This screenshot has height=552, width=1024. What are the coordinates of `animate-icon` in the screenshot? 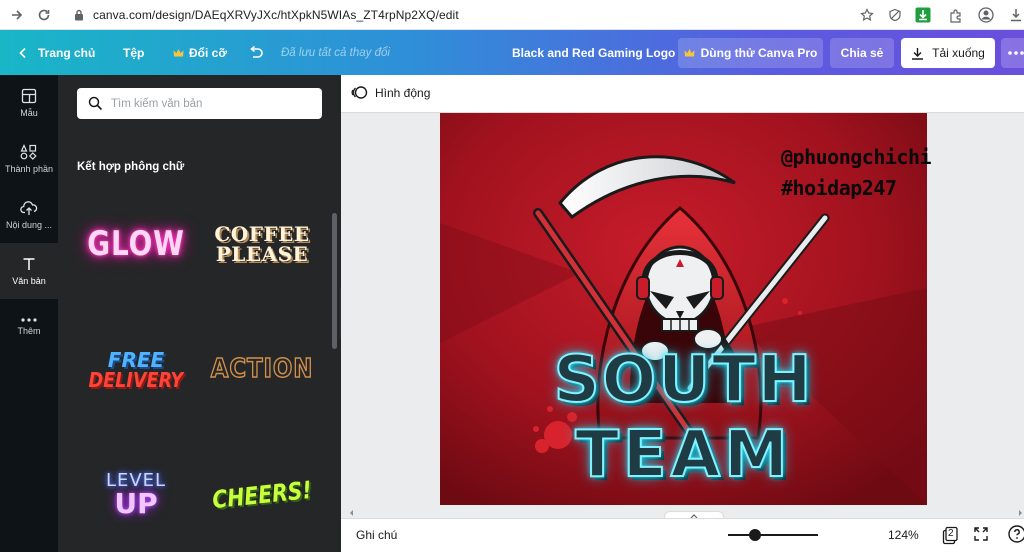 It's located at (359, 95).